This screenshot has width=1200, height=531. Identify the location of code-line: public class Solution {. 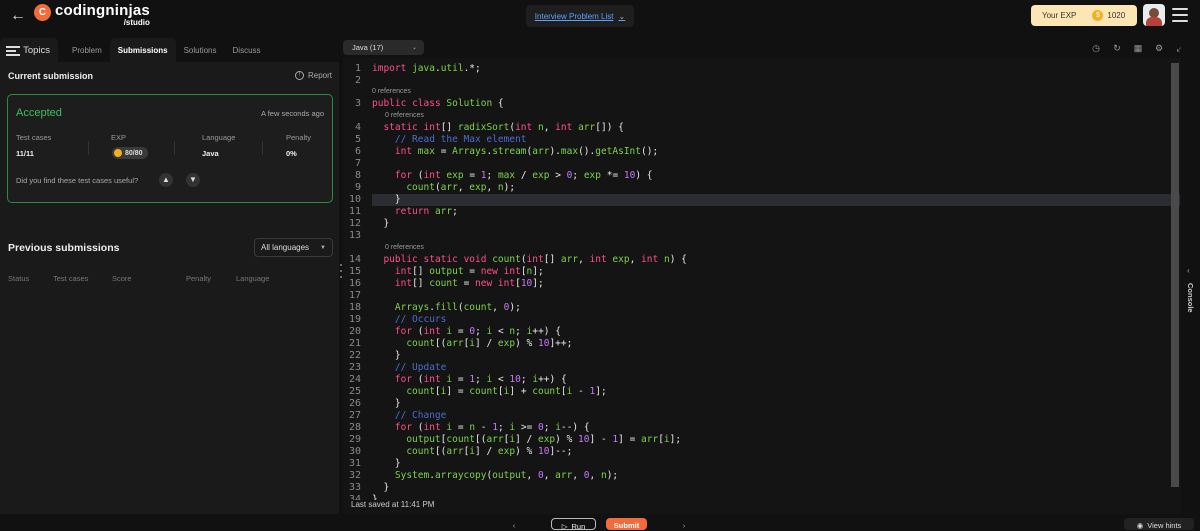
(438, 103).